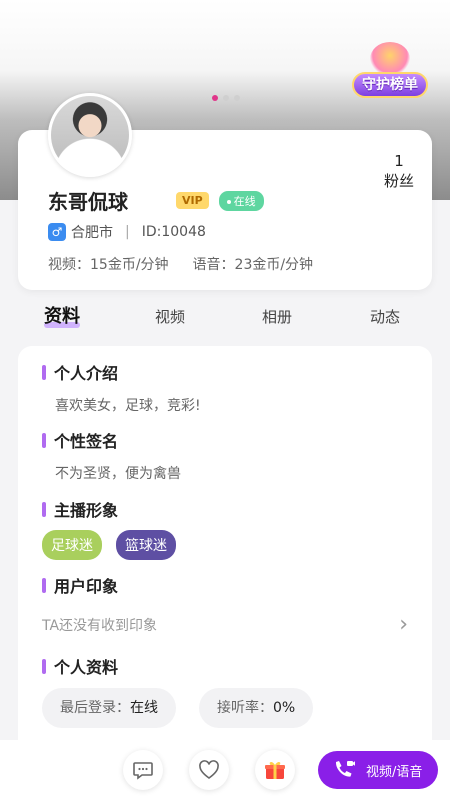  Describe the element at coordinates (253, 265) in the screenshot. I see `voice-price: 语音：23金币/分钟` at that location.